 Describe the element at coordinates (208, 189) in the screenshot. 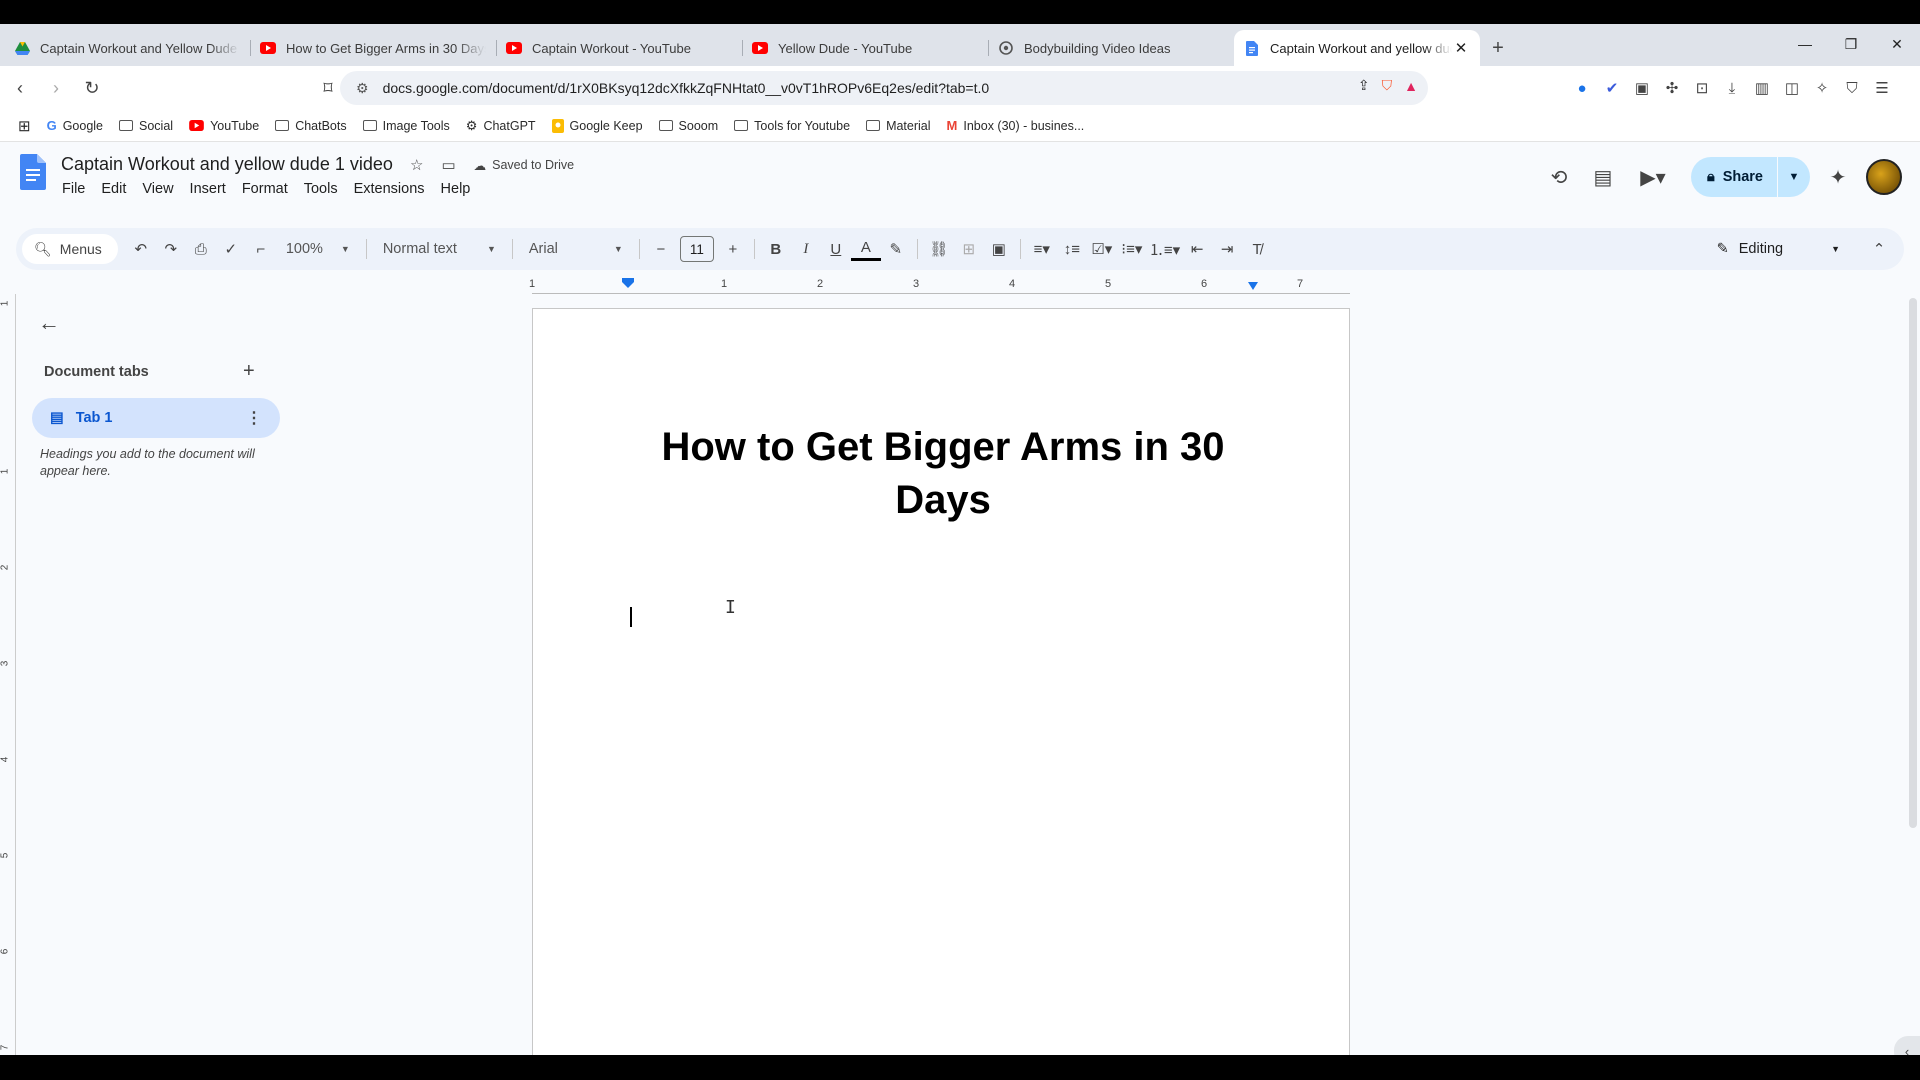

I see `menu-insert: Insert` at that location.